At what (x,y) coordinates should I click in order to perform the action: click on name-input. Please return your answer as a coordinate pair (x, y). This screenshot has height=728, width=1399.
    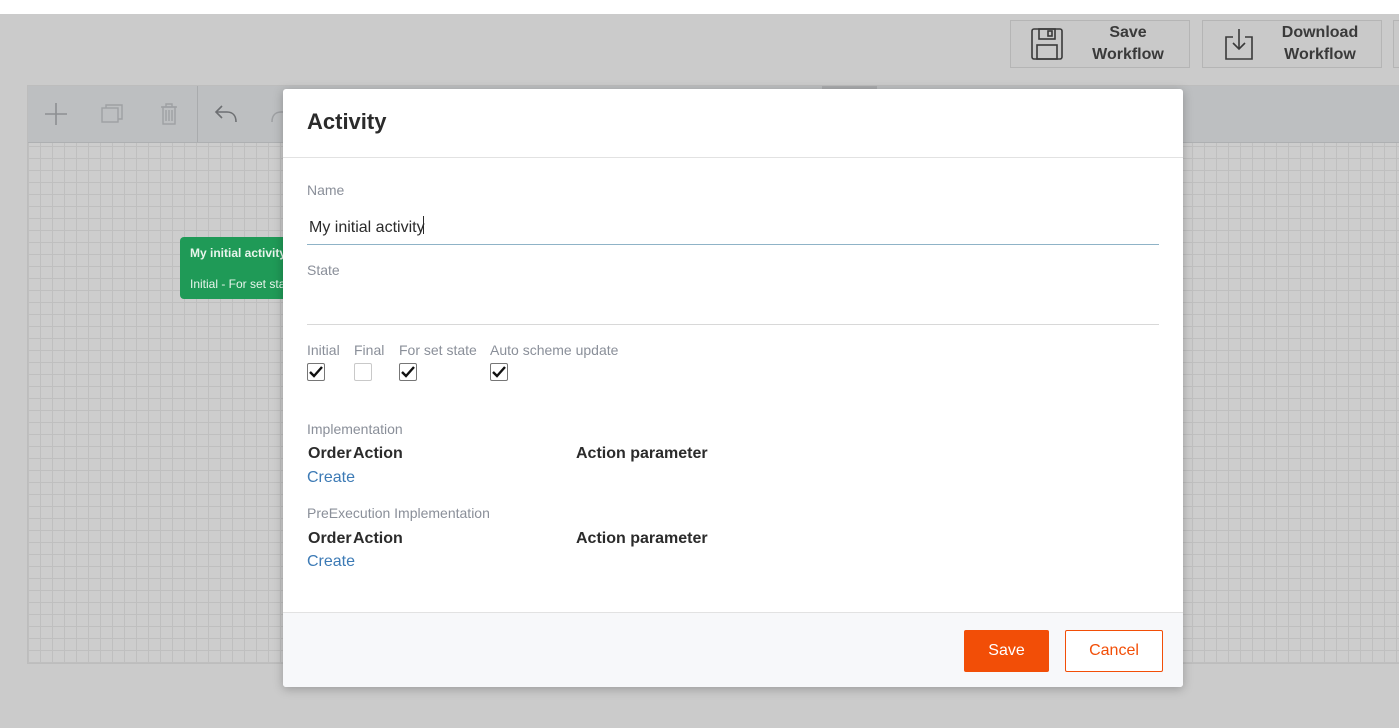
    Looking at the image, I should click on (733, 228).